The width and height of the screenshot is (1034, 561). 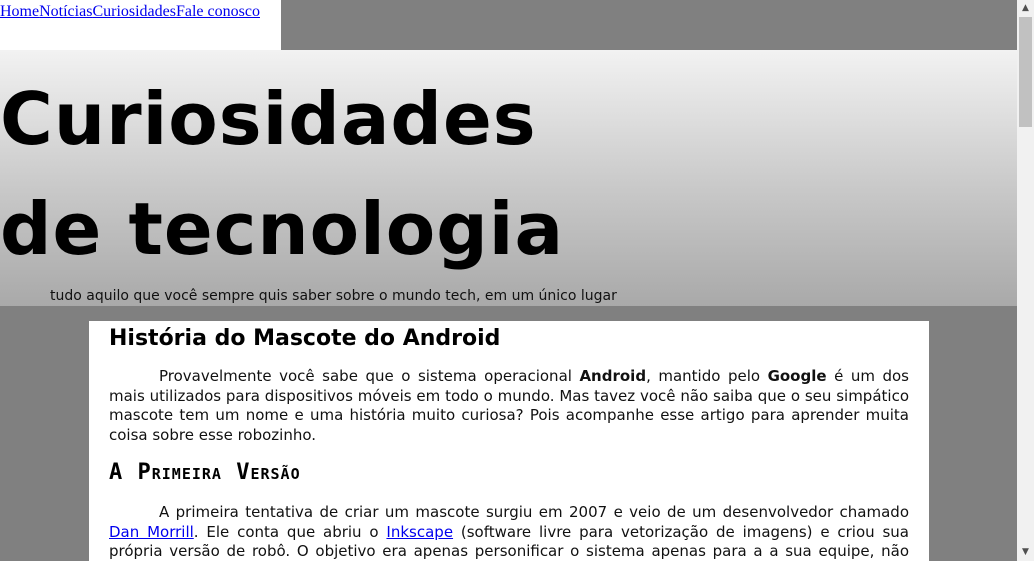 What do you see at coordinates (1025, 280) in the screenshot?
I see `vertical-scrollbar: ▲ ▼` at bounding box center [1025, 280].